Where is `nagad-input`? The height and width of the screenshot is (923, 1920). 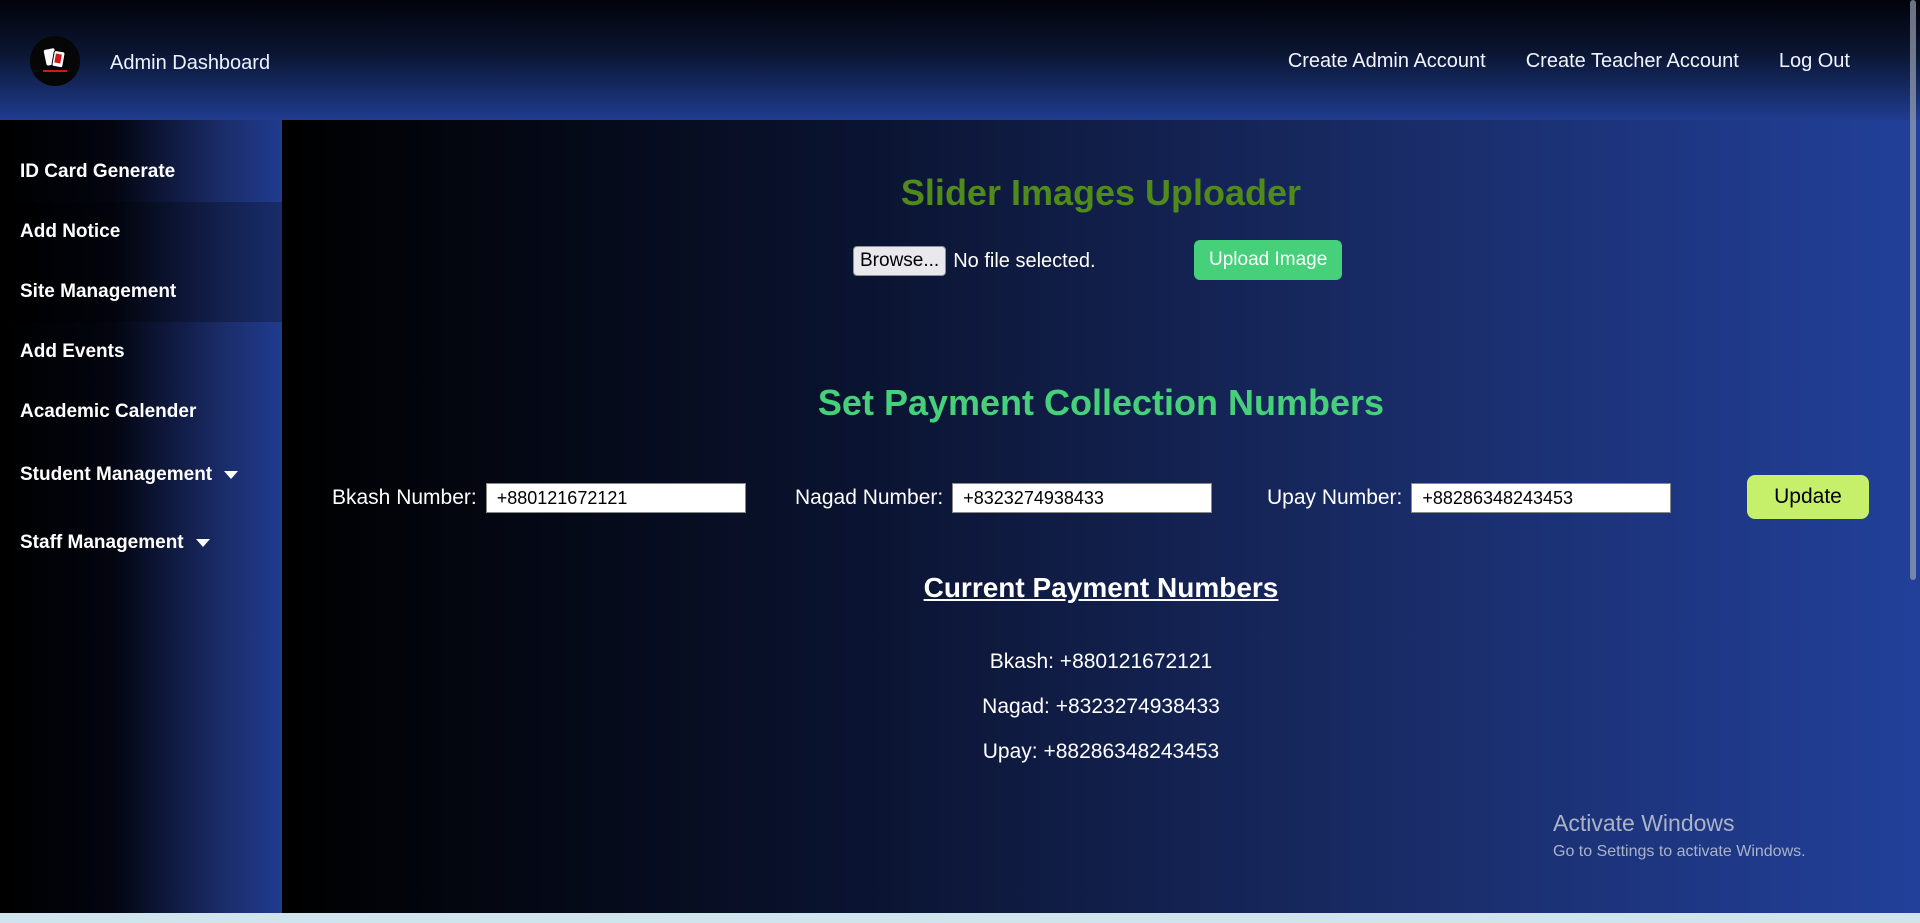 nagad-input is located at coordinates (1082, 498).